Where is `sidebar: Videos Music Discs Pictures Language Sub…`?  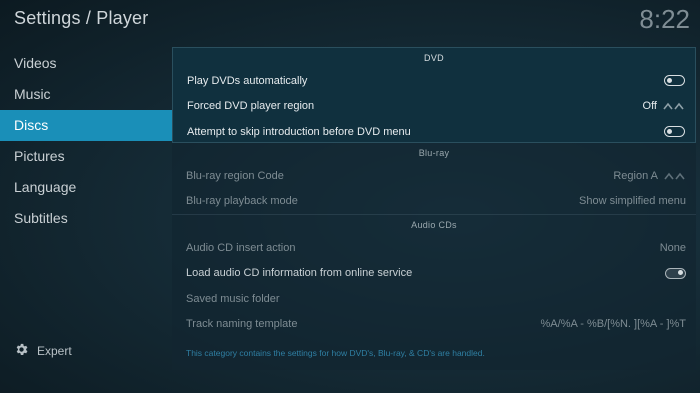
sidebar: Videos Music Discs Pictures Language Sub… is located at coordinates (86, 141).